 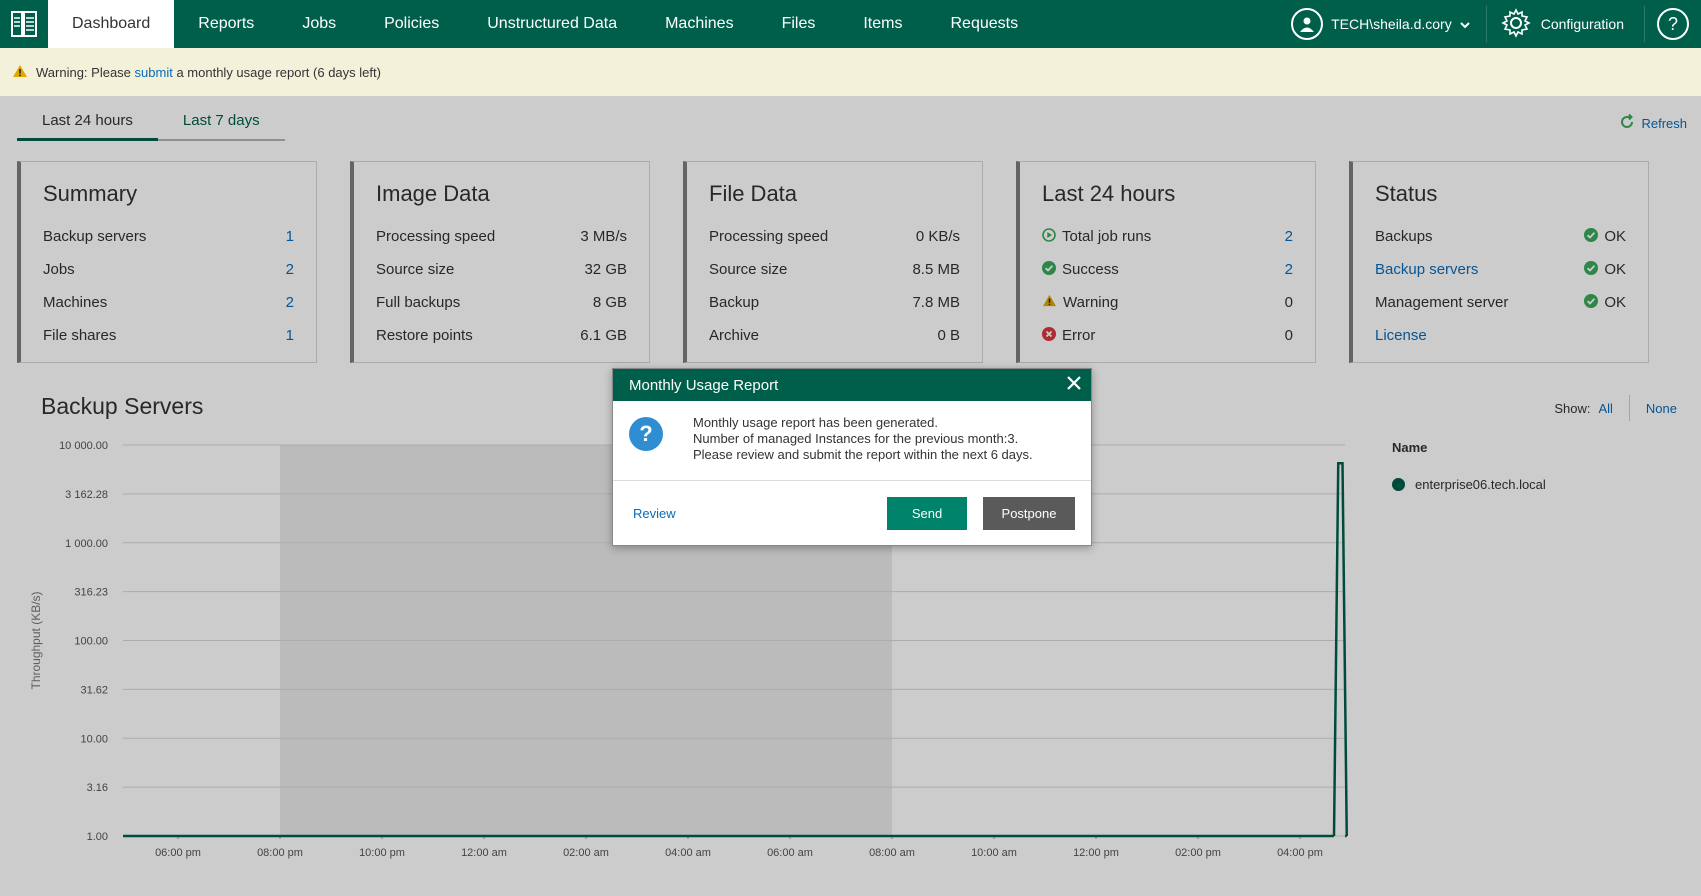 I want to click on nav-right: TECH\sheila.d.cory Configuration ?, so click(x=1488, y=24).